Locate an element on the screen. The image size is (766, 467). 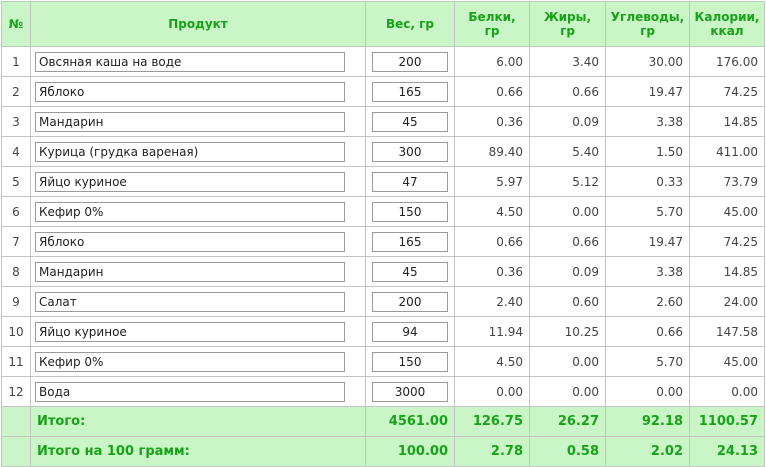
table-row: 1 6.003.4030.00176.00 is located at coordinates (383, 61).